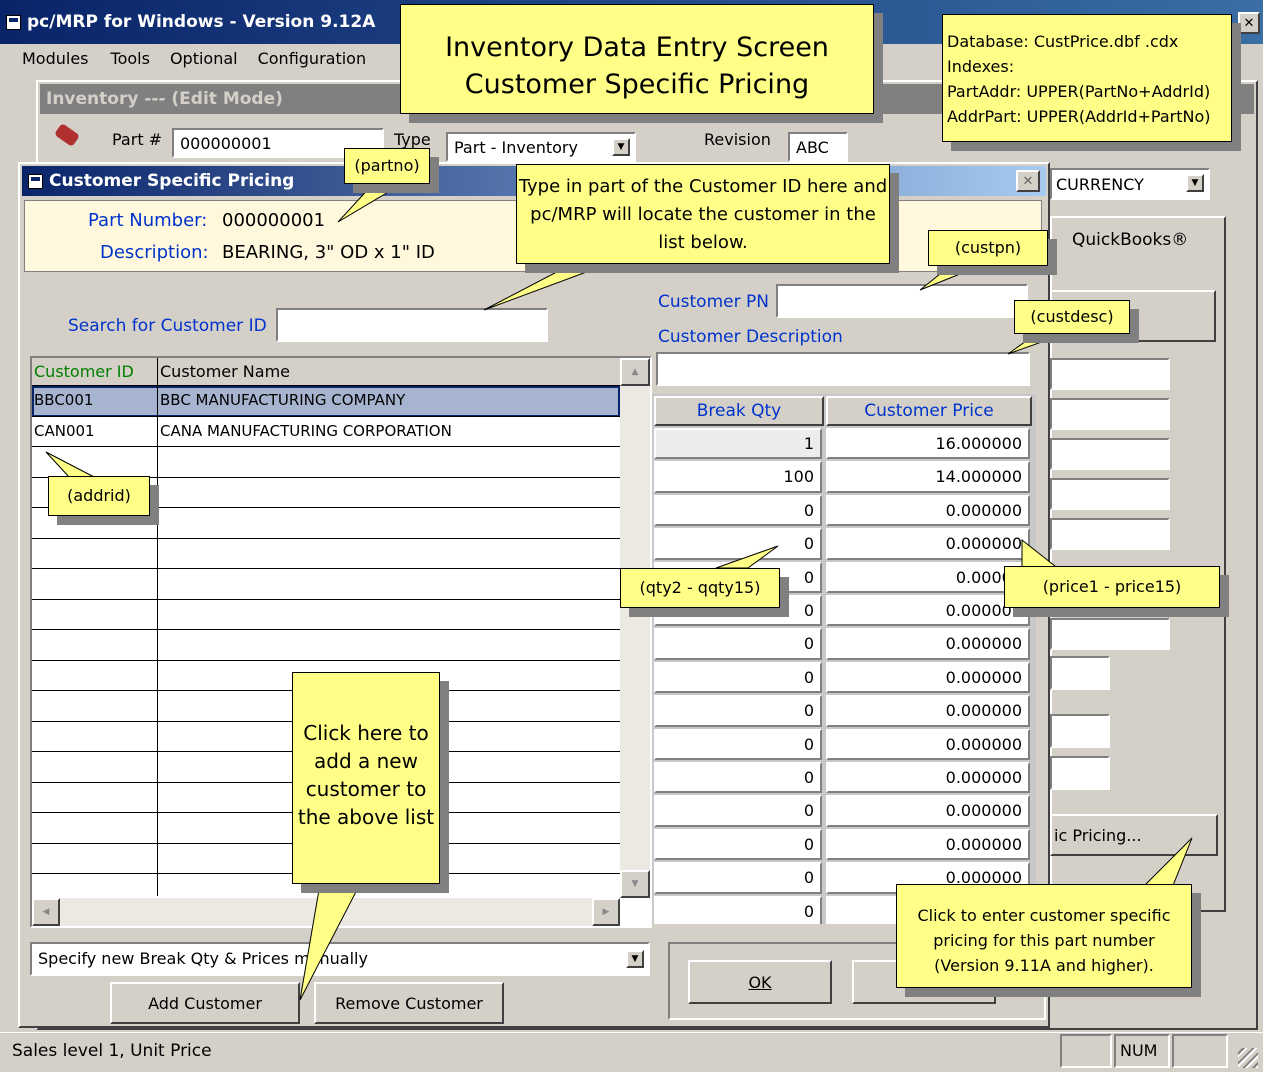  Describe the element at coordinates (1028, 181) in the screenshot. I see `dialog-close-button: ✕` at that location.